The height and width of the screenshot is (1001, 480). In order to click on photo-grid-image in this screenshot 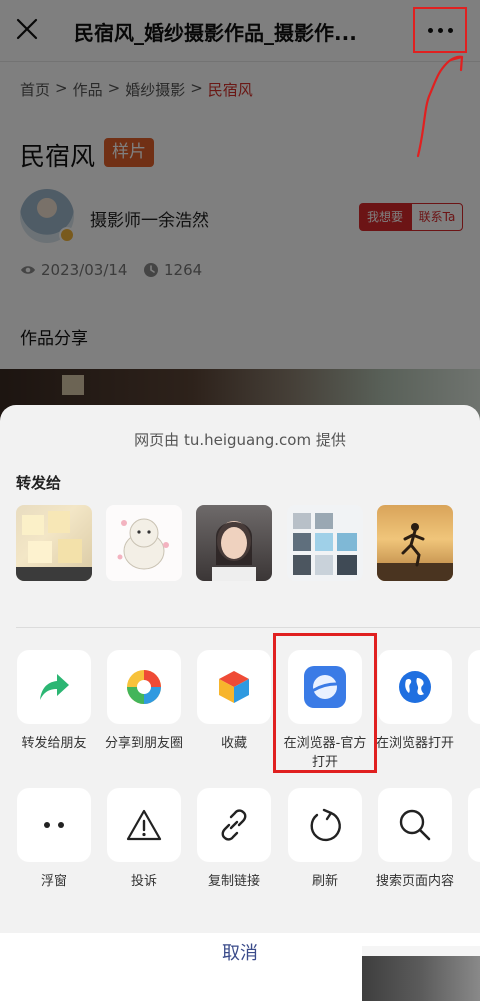, I will do `click(325, 544)`.